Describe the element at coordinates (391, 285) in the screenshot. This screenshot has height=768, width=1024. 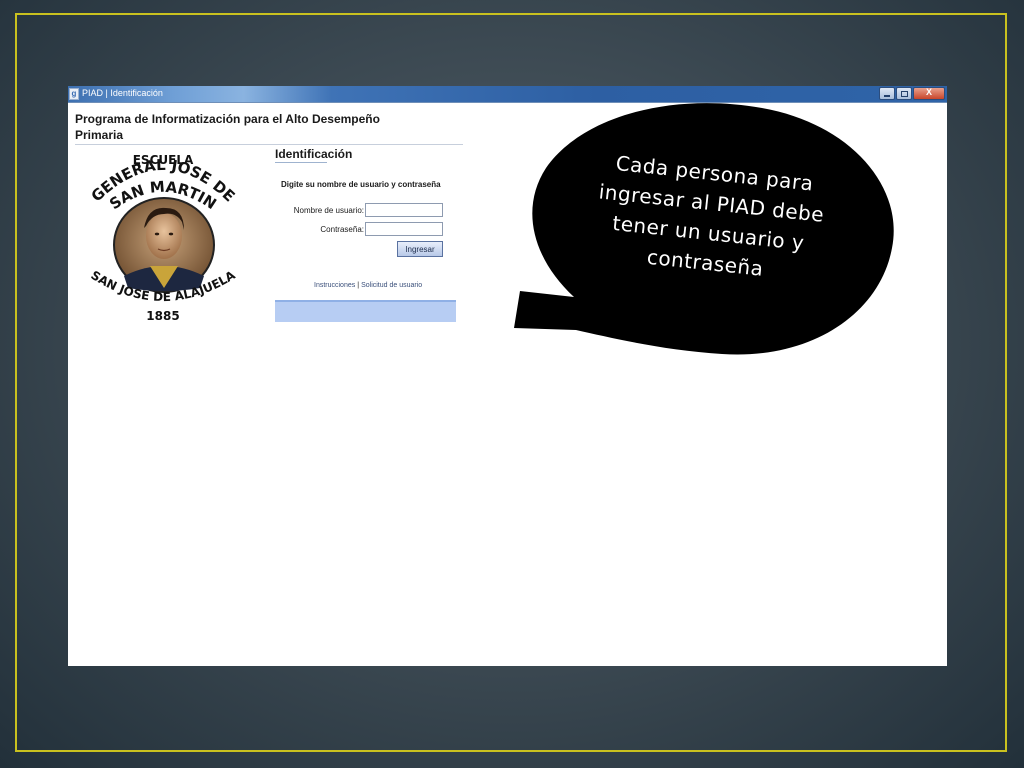
I see `request-user-link: Solicitud de usuario` at that location.